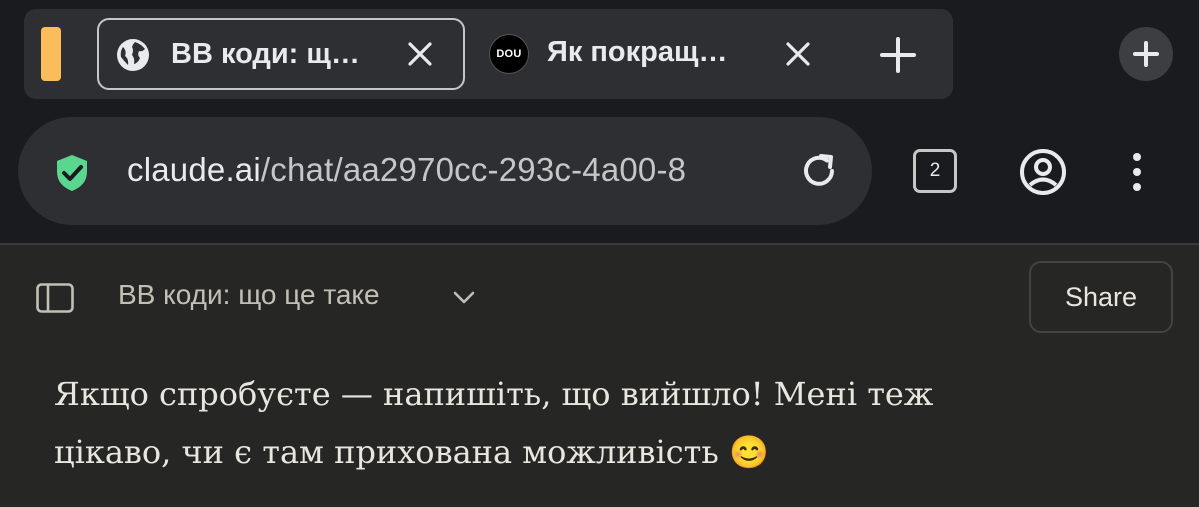 This screenshot has width=1199, height=507. I want to click on sidebar-toggle-icon, so click(55, 300).